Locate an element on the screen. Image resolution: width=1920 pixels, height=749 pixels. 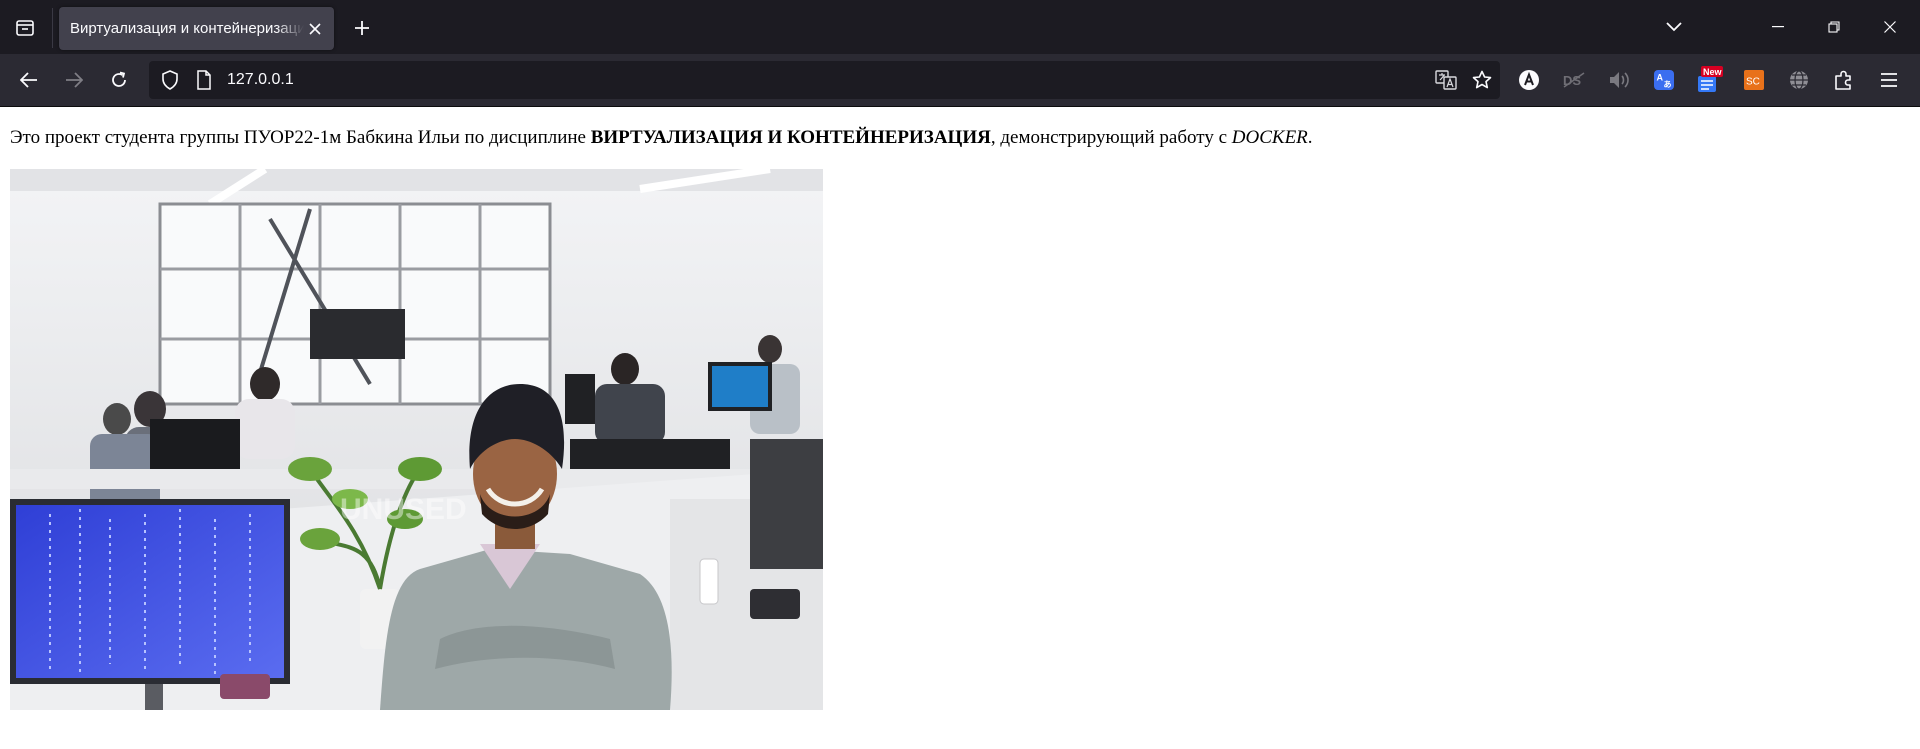
window-close-button is located at coordinates (1890, 27).